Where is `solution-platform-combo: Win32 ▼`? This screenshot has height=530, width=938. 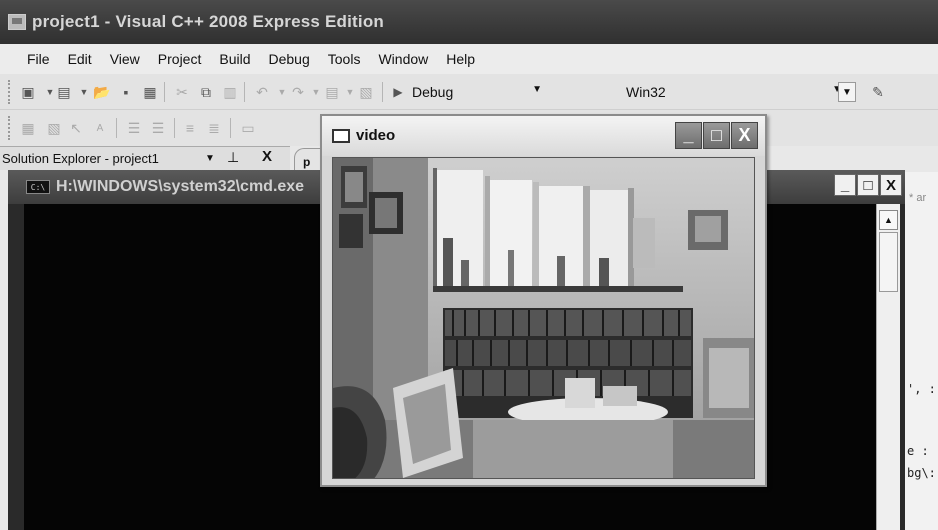 solution-platform-combo: Win32 ▼ is located at coordinates (730, 92).